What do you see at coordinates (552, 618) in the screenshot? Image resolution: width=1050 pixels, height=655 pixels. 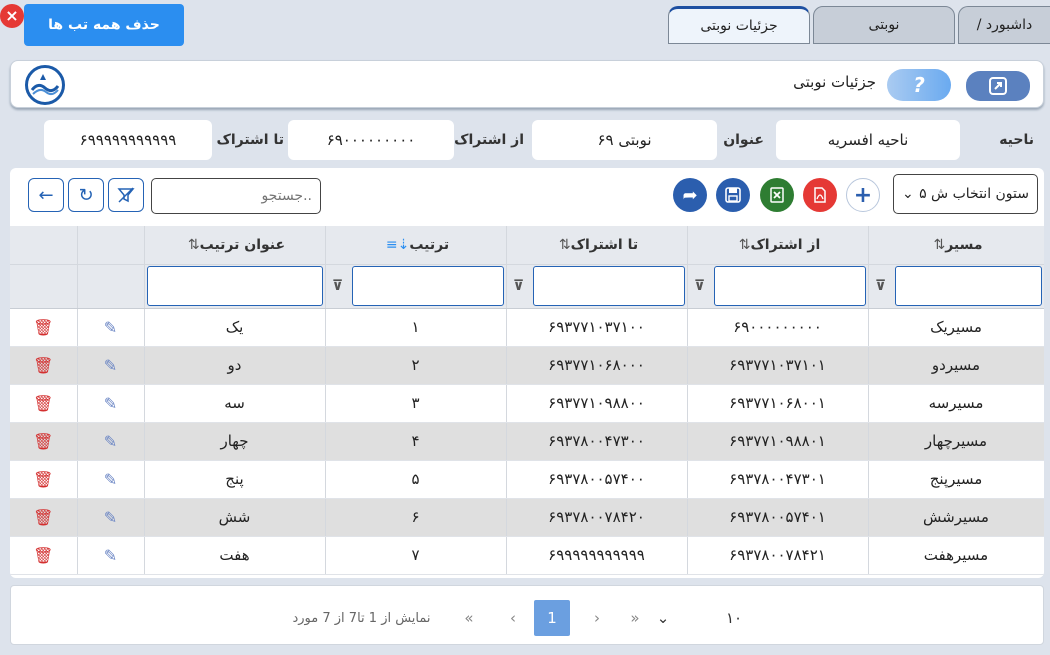 I see `page-button-current: 1` at bounding box center [552, 618].